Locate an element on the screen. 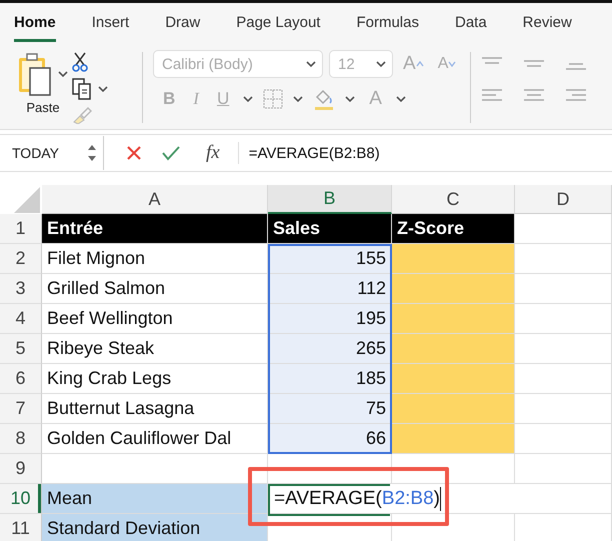 The height and width of the screenshot is (541, 612). cancel-icon is located at coordinates (134, 153).